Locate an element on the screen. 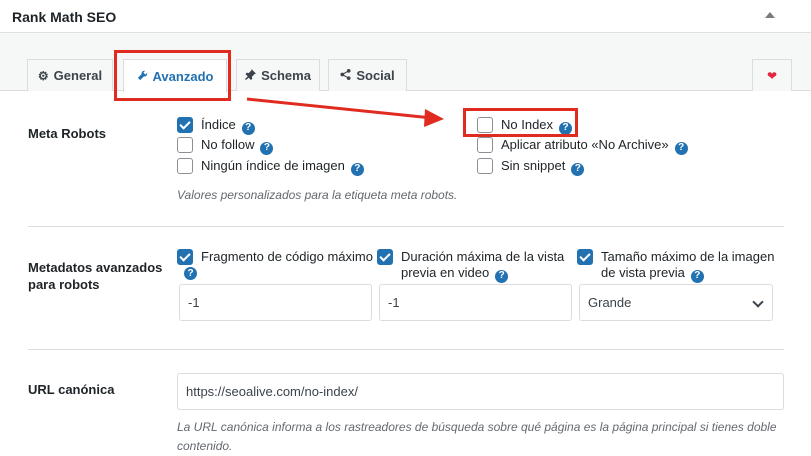 Image resolution: width=811 pixels, height=456 pixels. max-image-preview-value: Grande is located at coordinates (610, 302).